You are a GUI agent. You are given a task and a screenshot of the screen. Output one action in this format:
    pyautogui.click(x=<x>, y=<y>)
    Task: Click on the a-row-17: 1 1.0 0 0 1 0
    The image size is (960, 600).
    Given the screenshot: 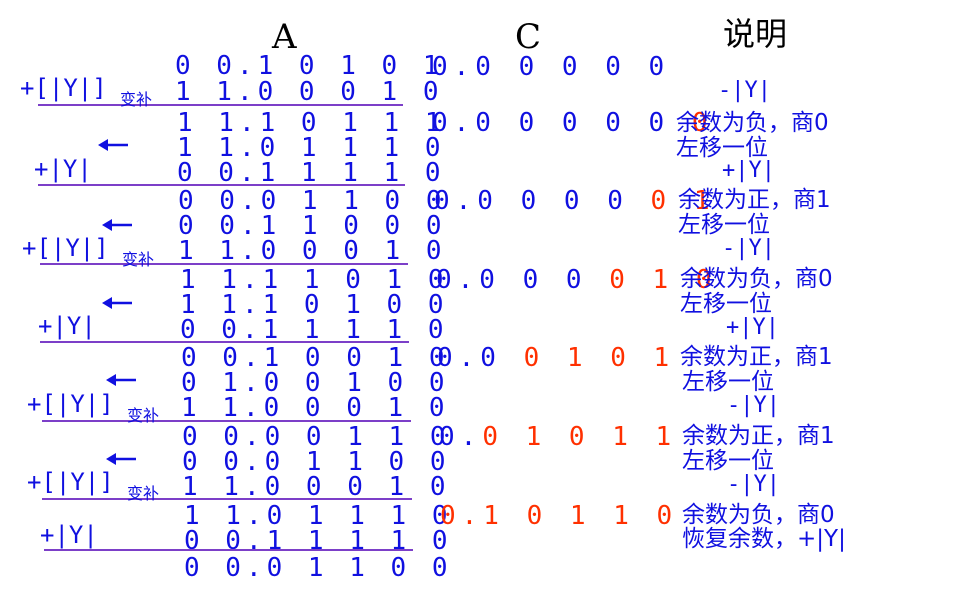 What is the action you would take?
    pyautogui.click(x=316, y=487)
    